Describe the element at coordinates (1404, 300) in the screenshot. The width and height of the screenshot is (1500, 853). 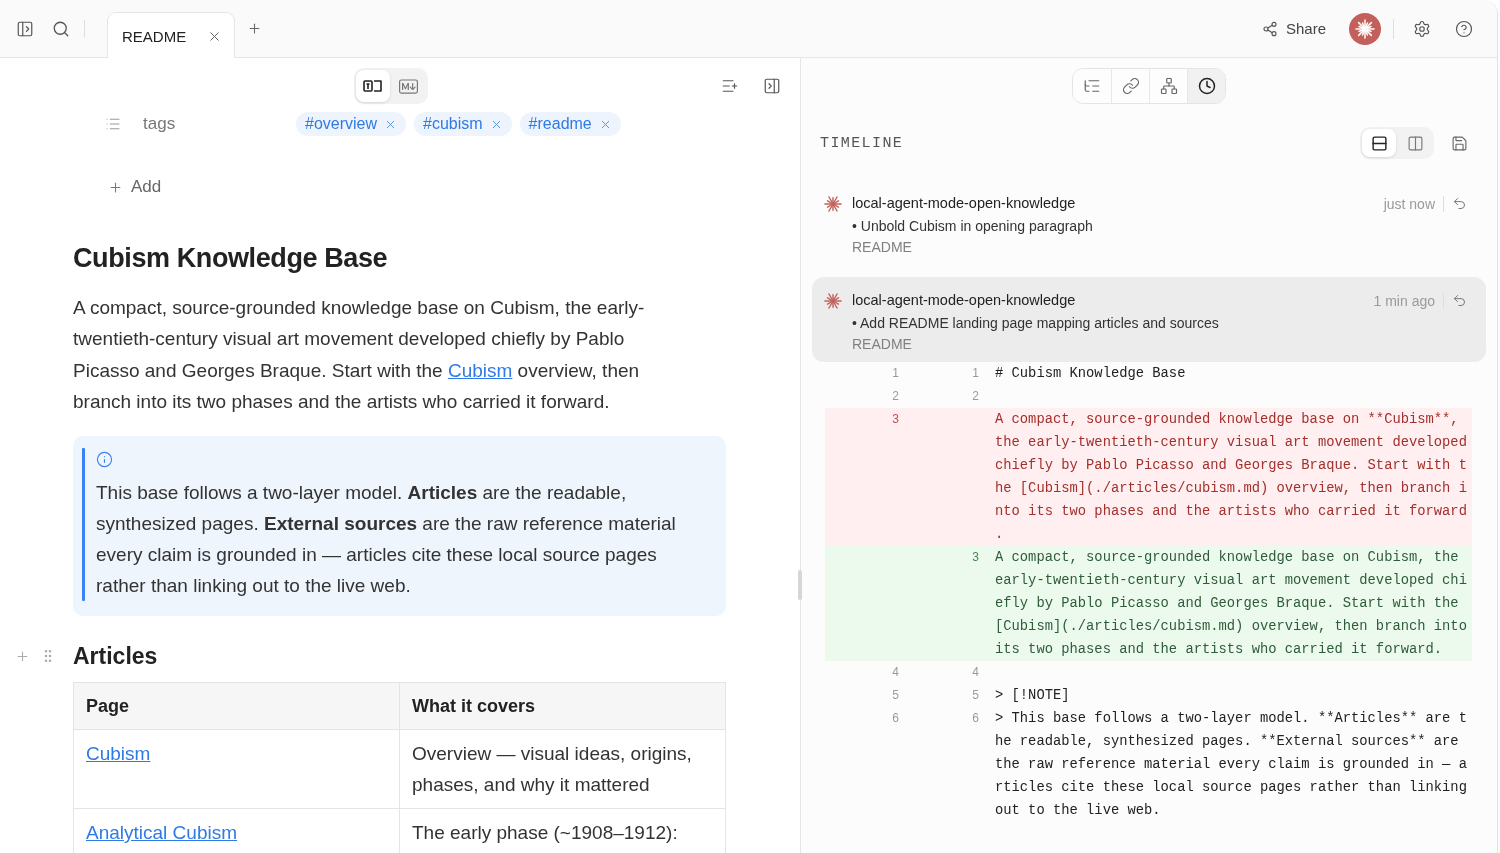
I see `entry-time: 1 min ago` at that location.